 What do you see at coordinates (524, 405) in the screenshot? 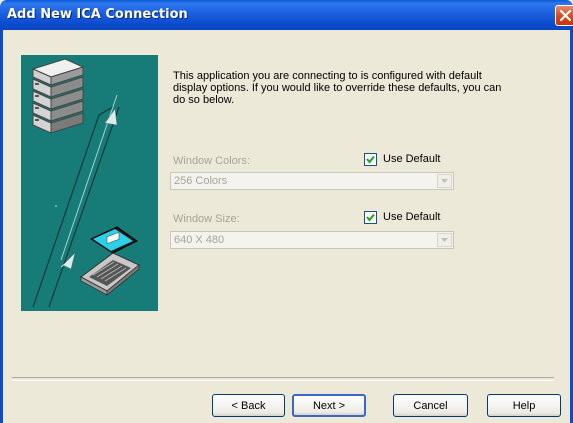
I see `help-button: Help` at bounding box center [524, 405].